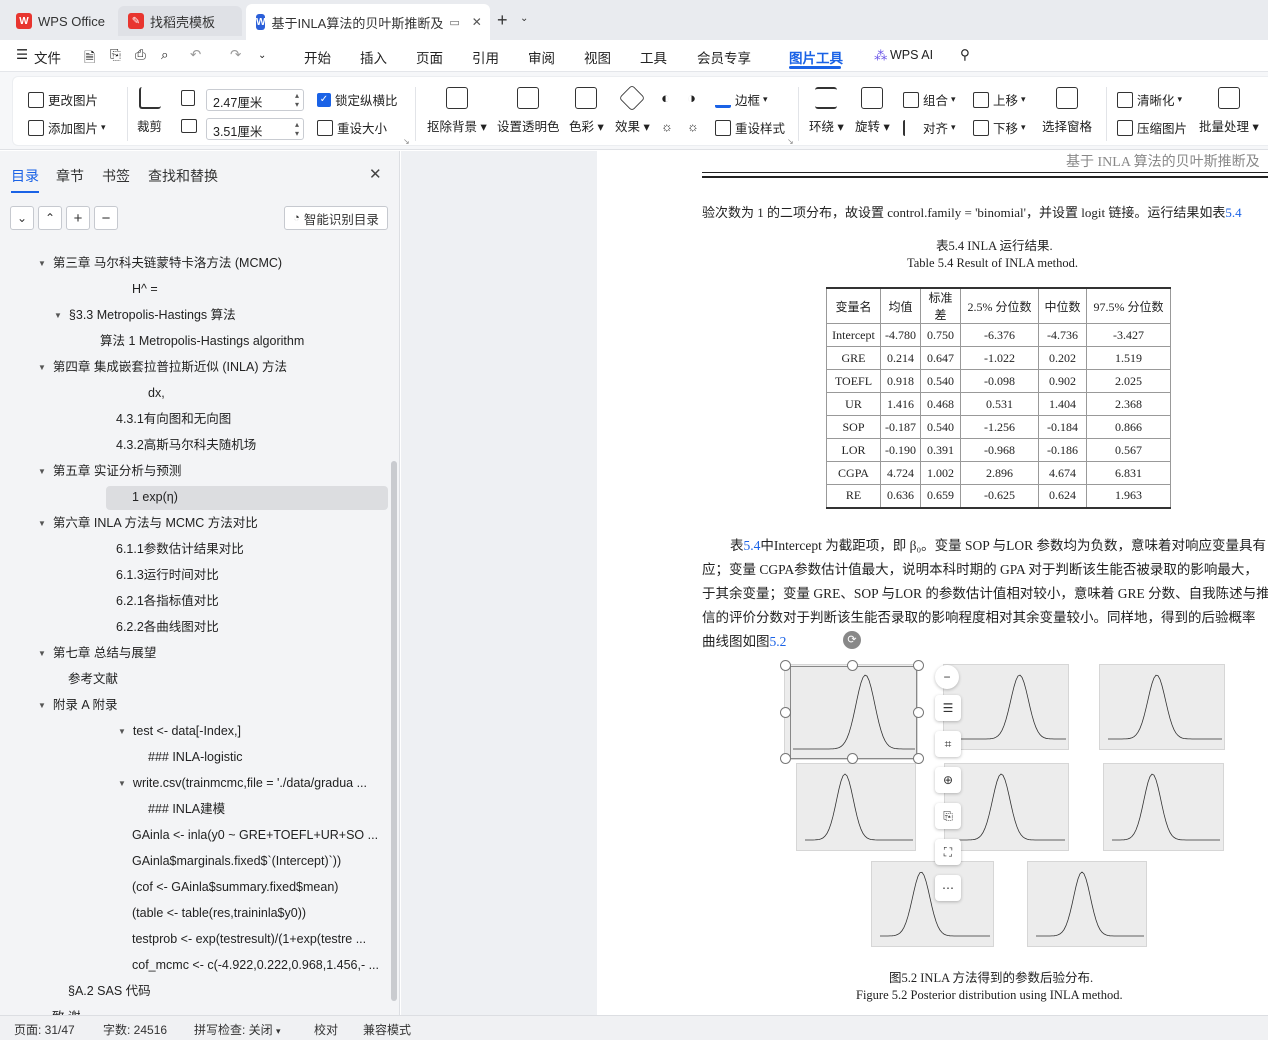 The image size is (1268, 1040). What do you see at coordinates (63, 99) in the screenshot?
I see `change-image-button: 更改图片` at bounding box center [63, 99].